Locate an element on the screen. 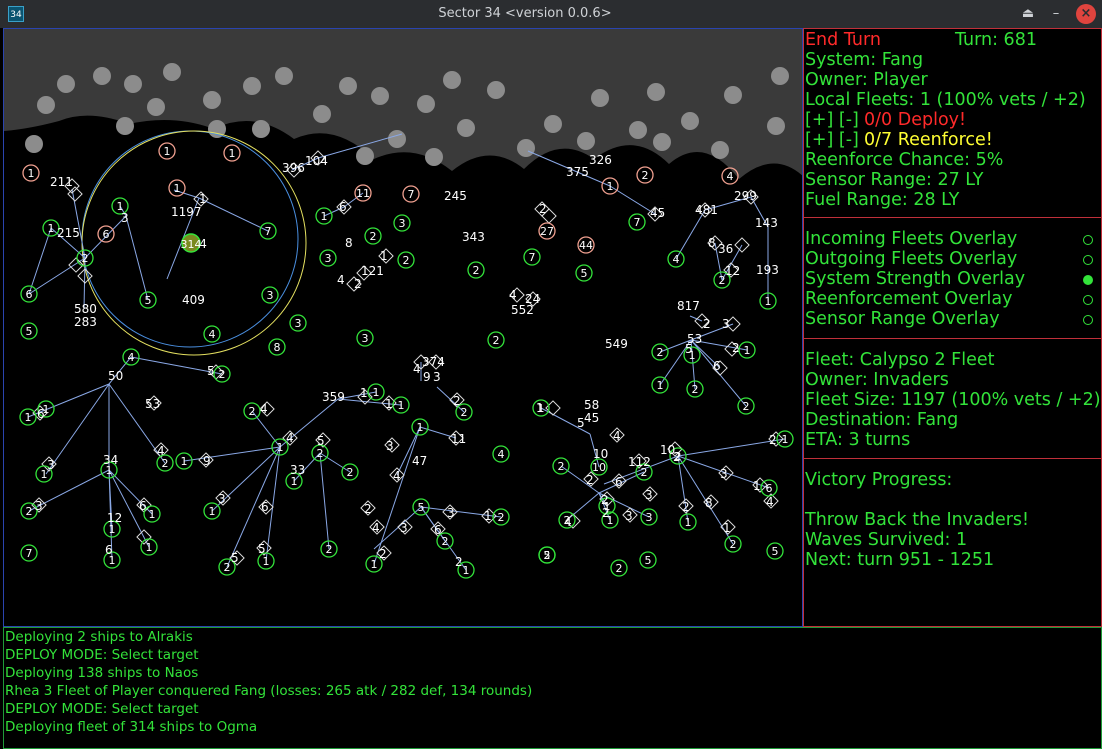  fleet-size-label: 580 is located at coordinates (85, 309).